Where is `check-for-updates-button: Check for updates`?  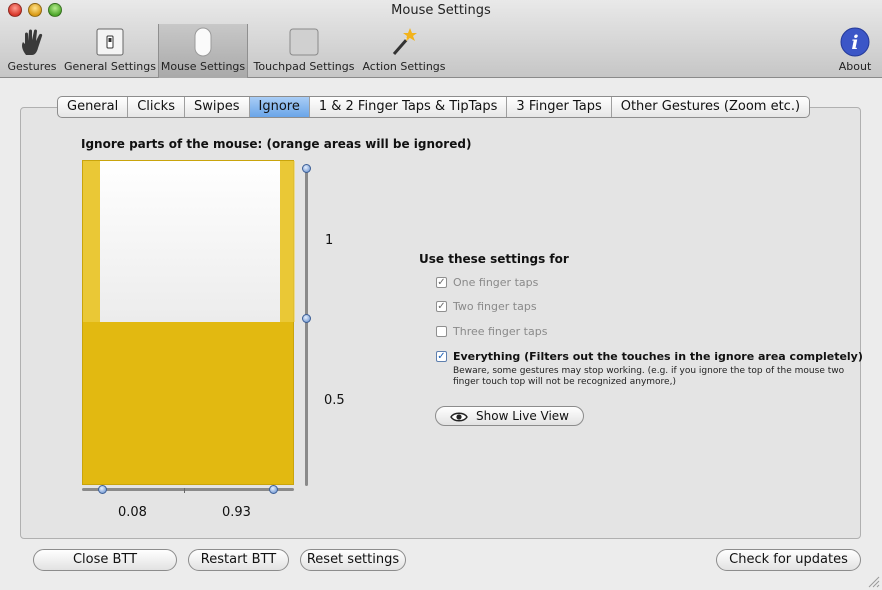
check-for-updates-button: Check for updates is located at coordinates (788, 560).